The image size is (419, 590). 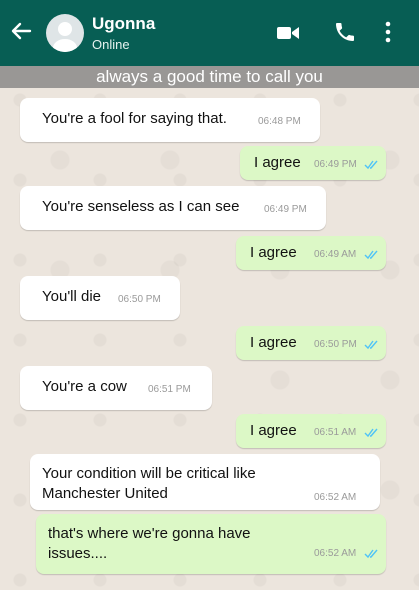 I want to click on message-outgoing: I agree 06:51 AM, so click(x=311, y=431).